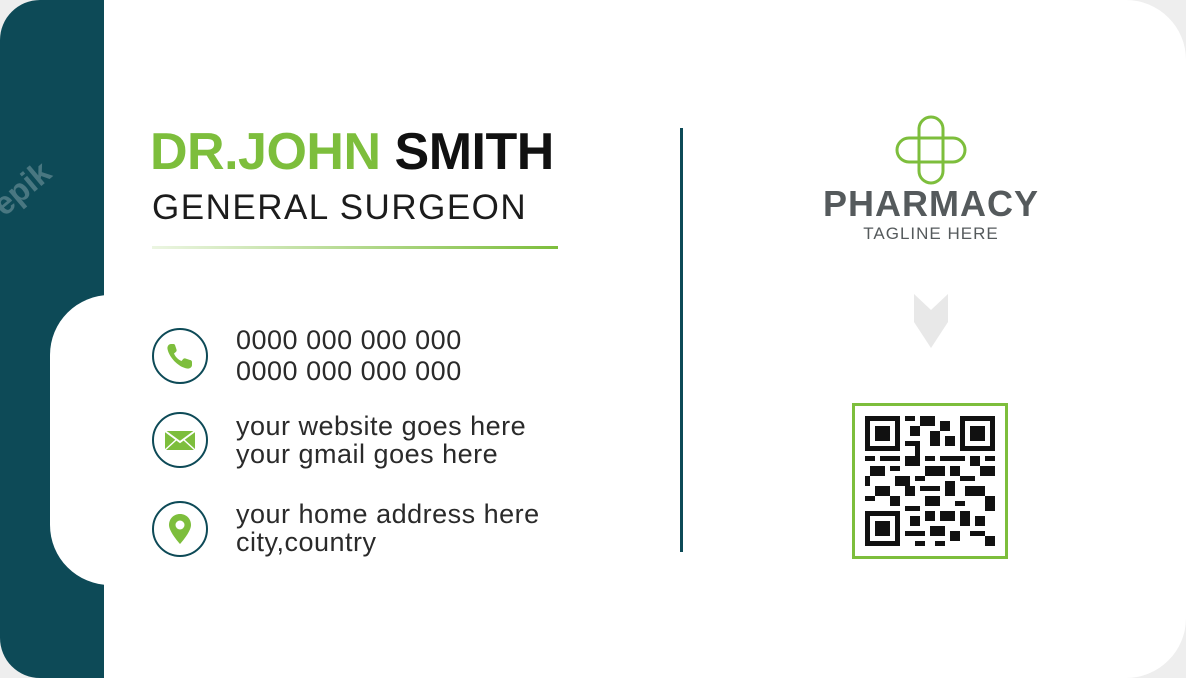 This screenshot has width=1186, height=678. What do you see at coordinates (180, 440) in the screenshot?
I see `envelope-icon` at bounding box center [180, 440].